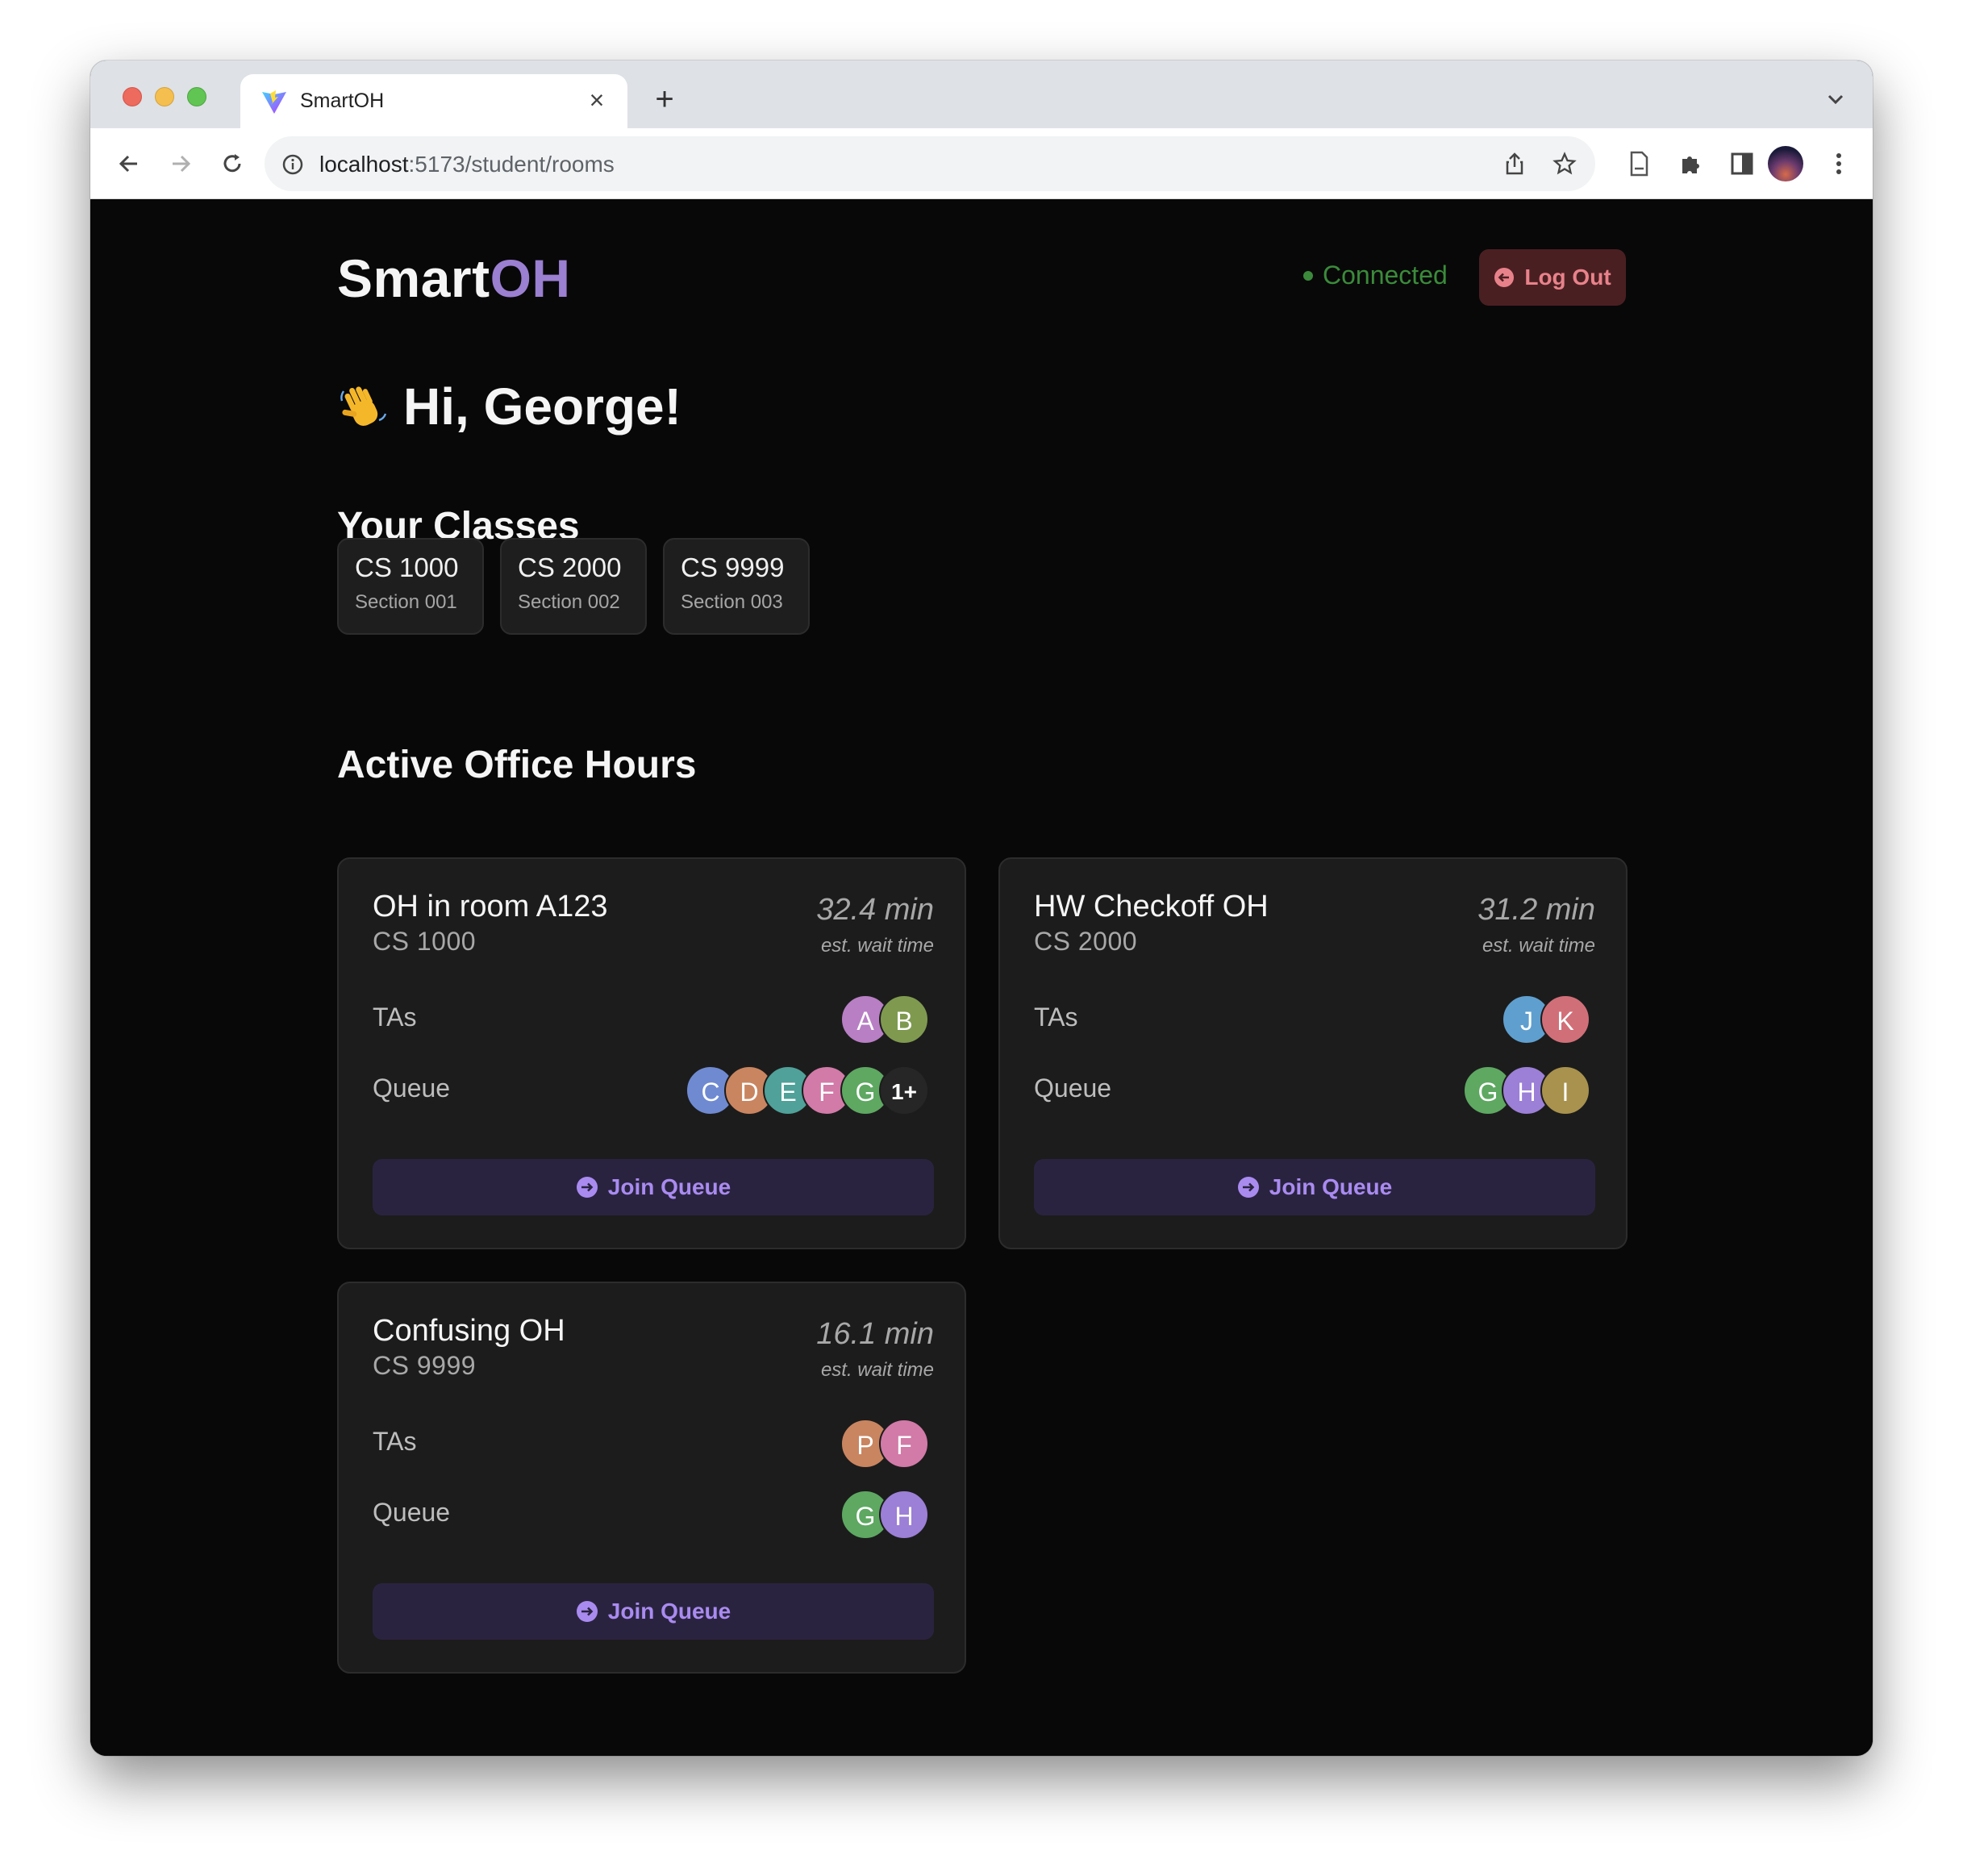 Image resolution: width=1963 pixels, height=1876 pixels. I want to click on oh-course: CS 1000, so click(425, 942).